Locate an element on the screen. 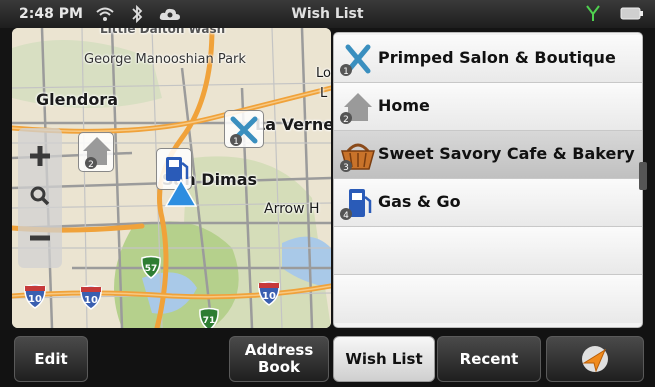  address-book-label-line2: Book is located at coordinates (279, 367).